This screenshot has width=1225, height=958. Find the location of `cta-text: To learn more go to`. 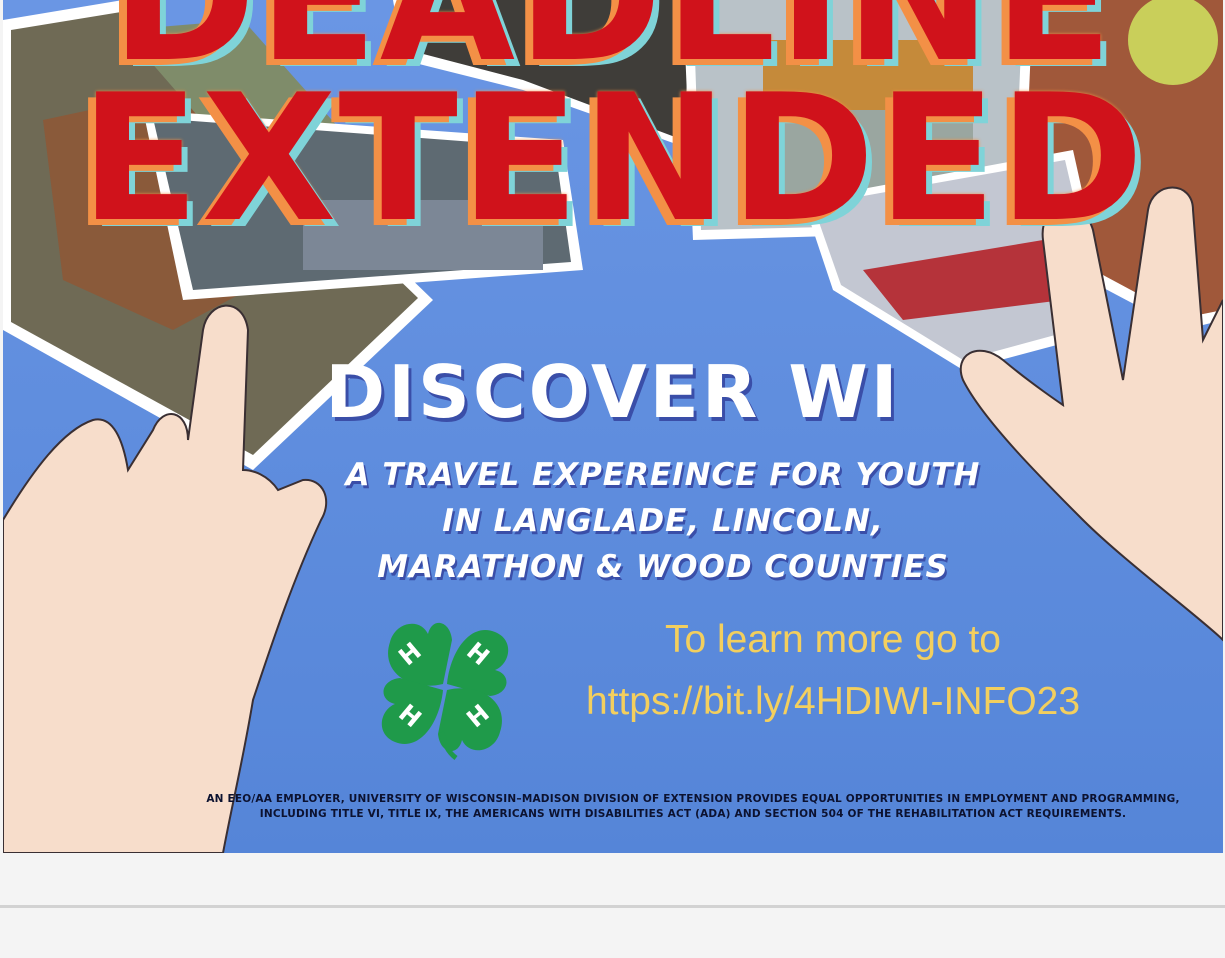

cta-text: To learn more go to is located at coordinates (832, 639).